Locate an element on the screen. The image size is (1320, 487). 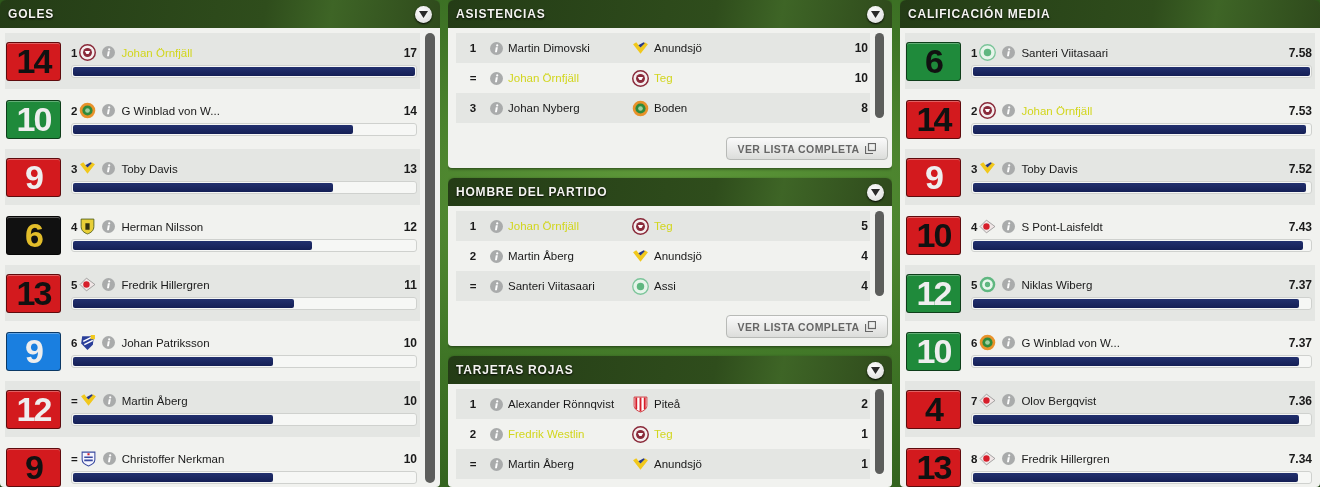
rank: 8 is located at coordinates (974, 458).